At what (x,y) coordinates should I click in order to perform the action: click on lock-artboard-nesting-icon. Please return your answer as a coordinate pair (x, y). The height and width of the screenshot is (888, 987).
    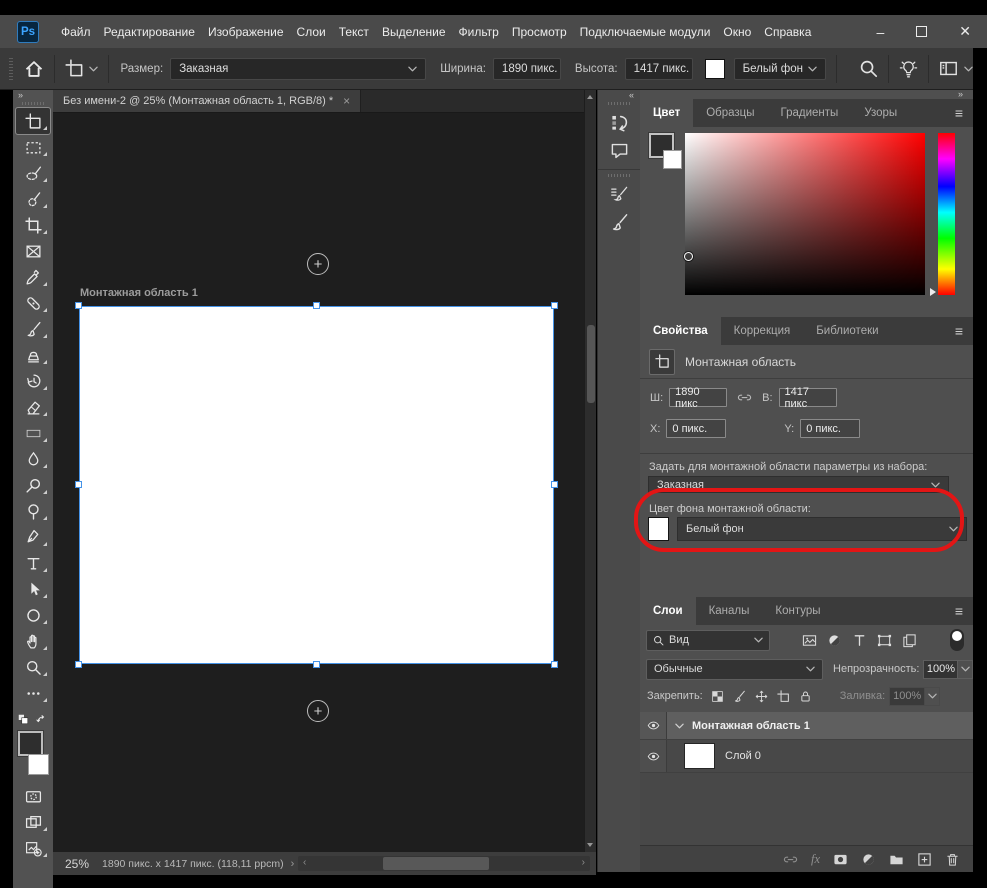
    Looking at the image, I should click on (783, 696).